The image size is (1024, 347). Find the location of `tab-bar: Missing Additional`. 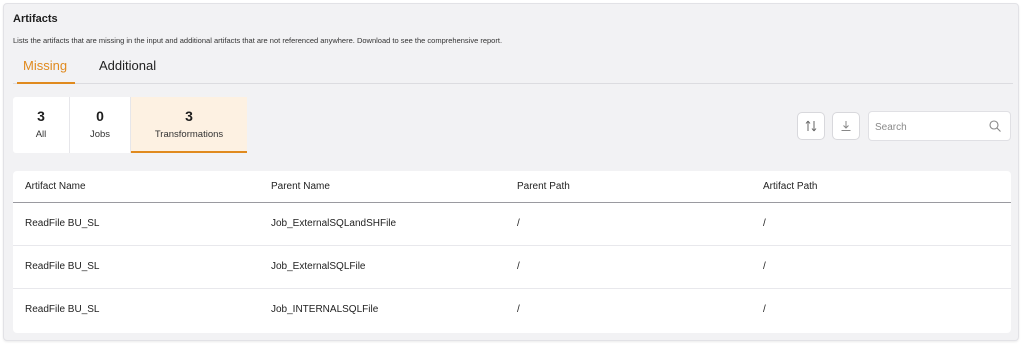

tab-bar: Missing Additional is located at coordinates (513, 70).